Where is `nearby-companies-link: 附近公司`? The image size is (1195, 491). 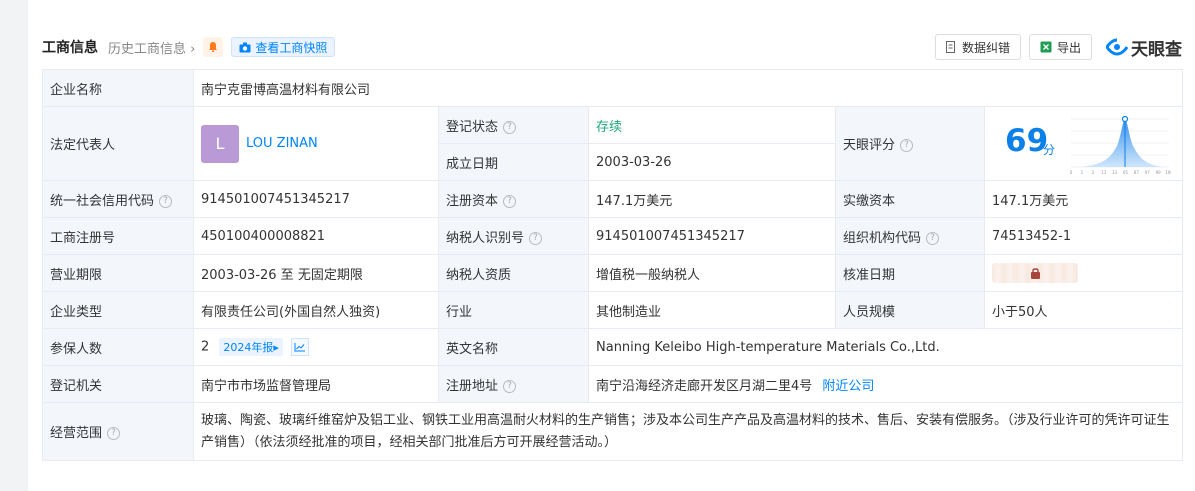
nearby-companies-link: 附近公司 is located at coordinates (848, 386).